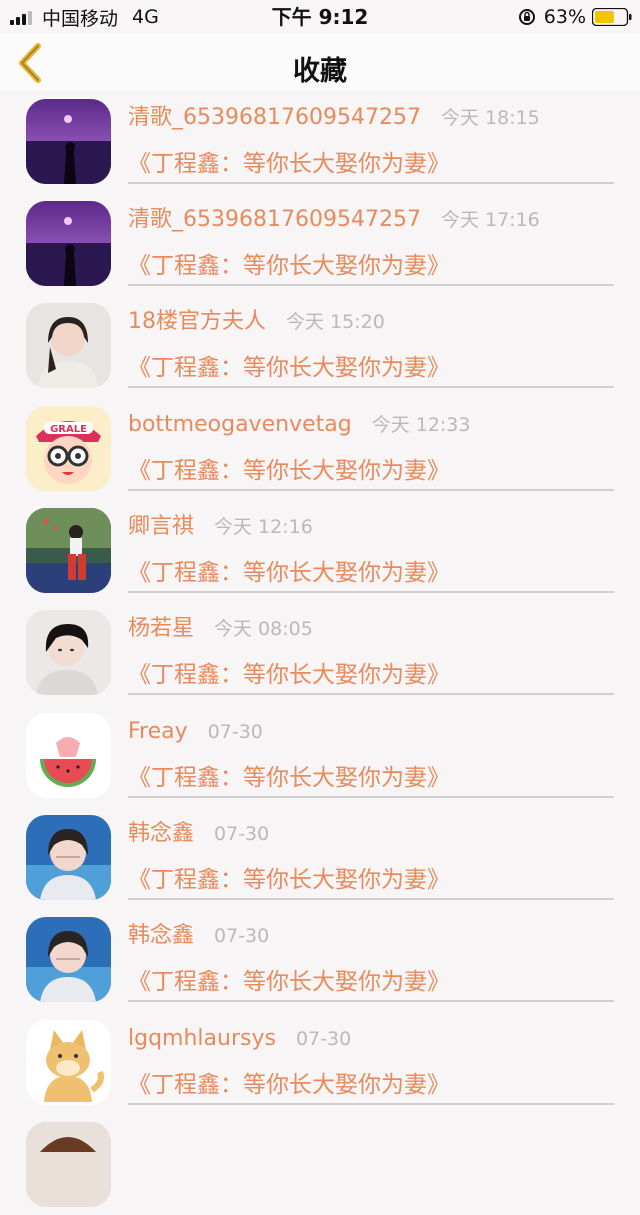  Describe the element at coordinates (320, 1062) in the screenshot. I see `list-item: lgqmhlaursys 07-30 《丁程鑫：等你长大娶你为妻》` at that location.